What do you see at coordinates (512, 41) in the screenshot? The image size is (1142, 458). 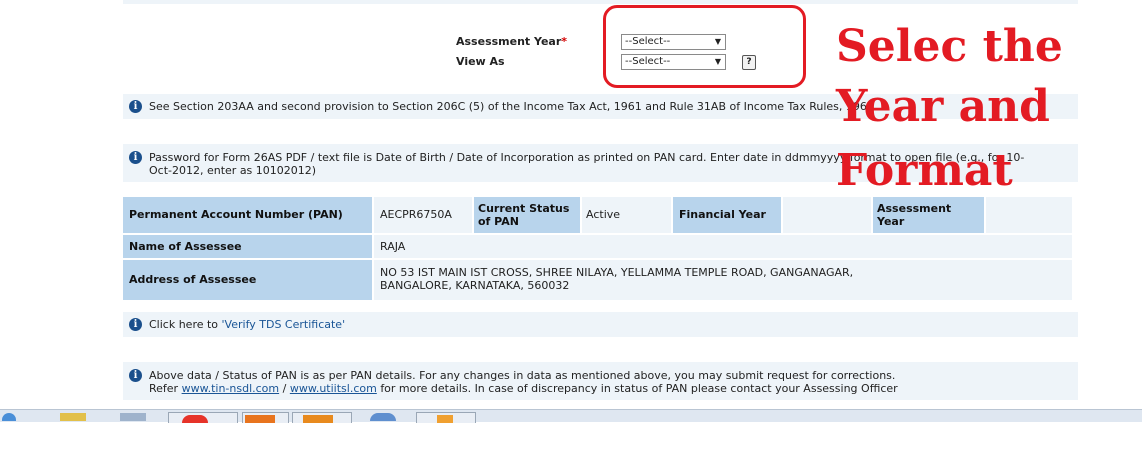 I see `assessment-year-label: Assessment Year*` at bounding box center [512, 41].